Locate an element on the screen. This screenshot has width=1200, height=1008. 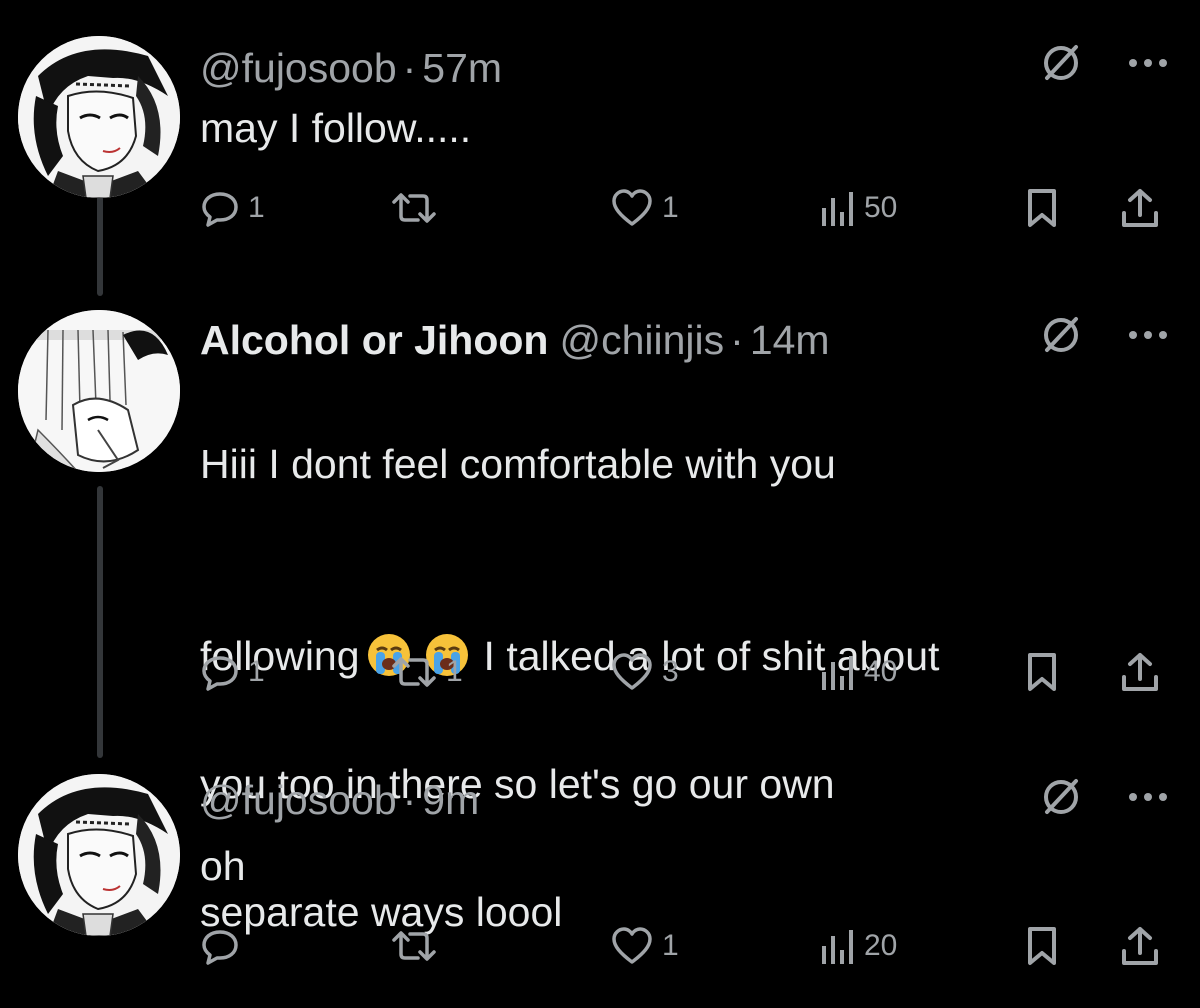
reply-button is located at coordinates (224, 946).